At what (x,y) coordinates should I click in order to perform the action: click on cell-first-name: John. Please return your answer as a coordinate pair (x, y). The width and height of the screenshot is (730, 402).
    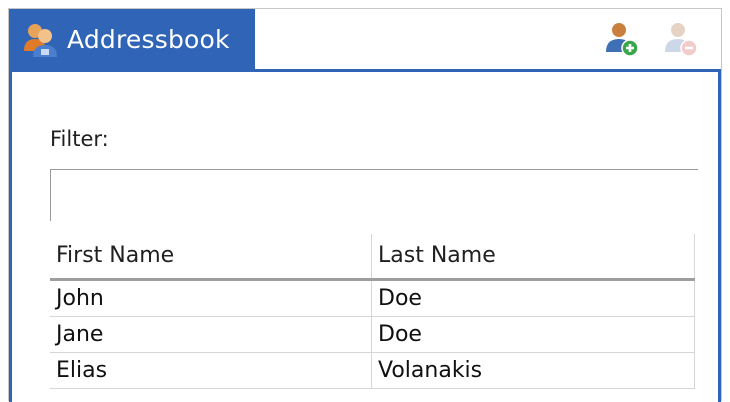
    Looking at the image, I should click on (211, 298).